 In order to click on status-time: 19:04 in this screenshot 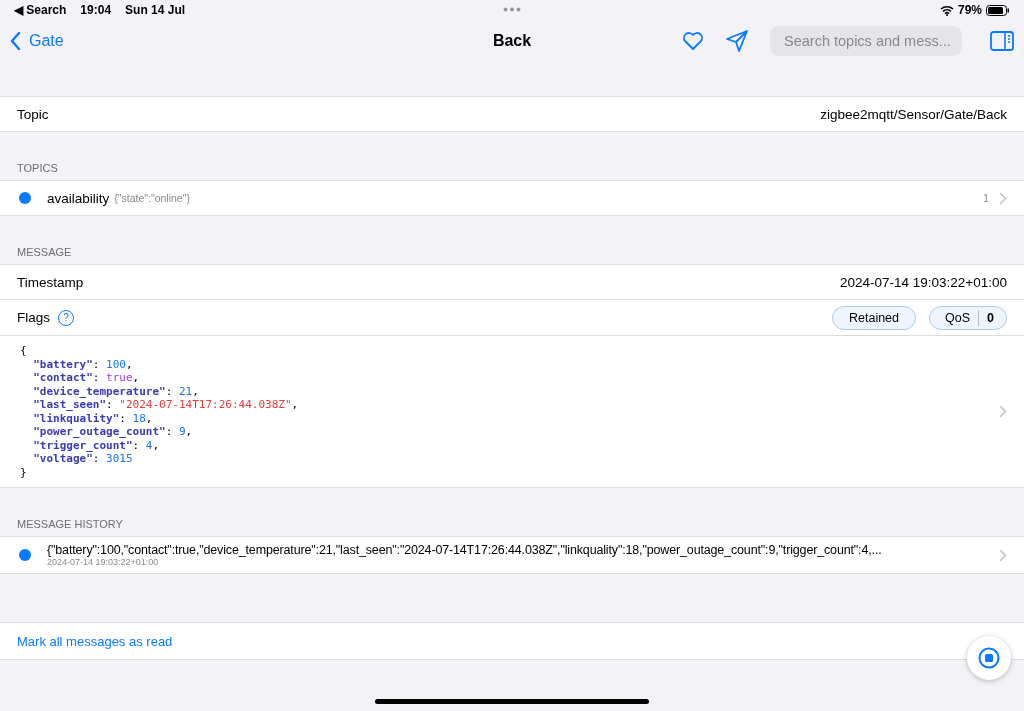, I will do `click(96, 10)`.